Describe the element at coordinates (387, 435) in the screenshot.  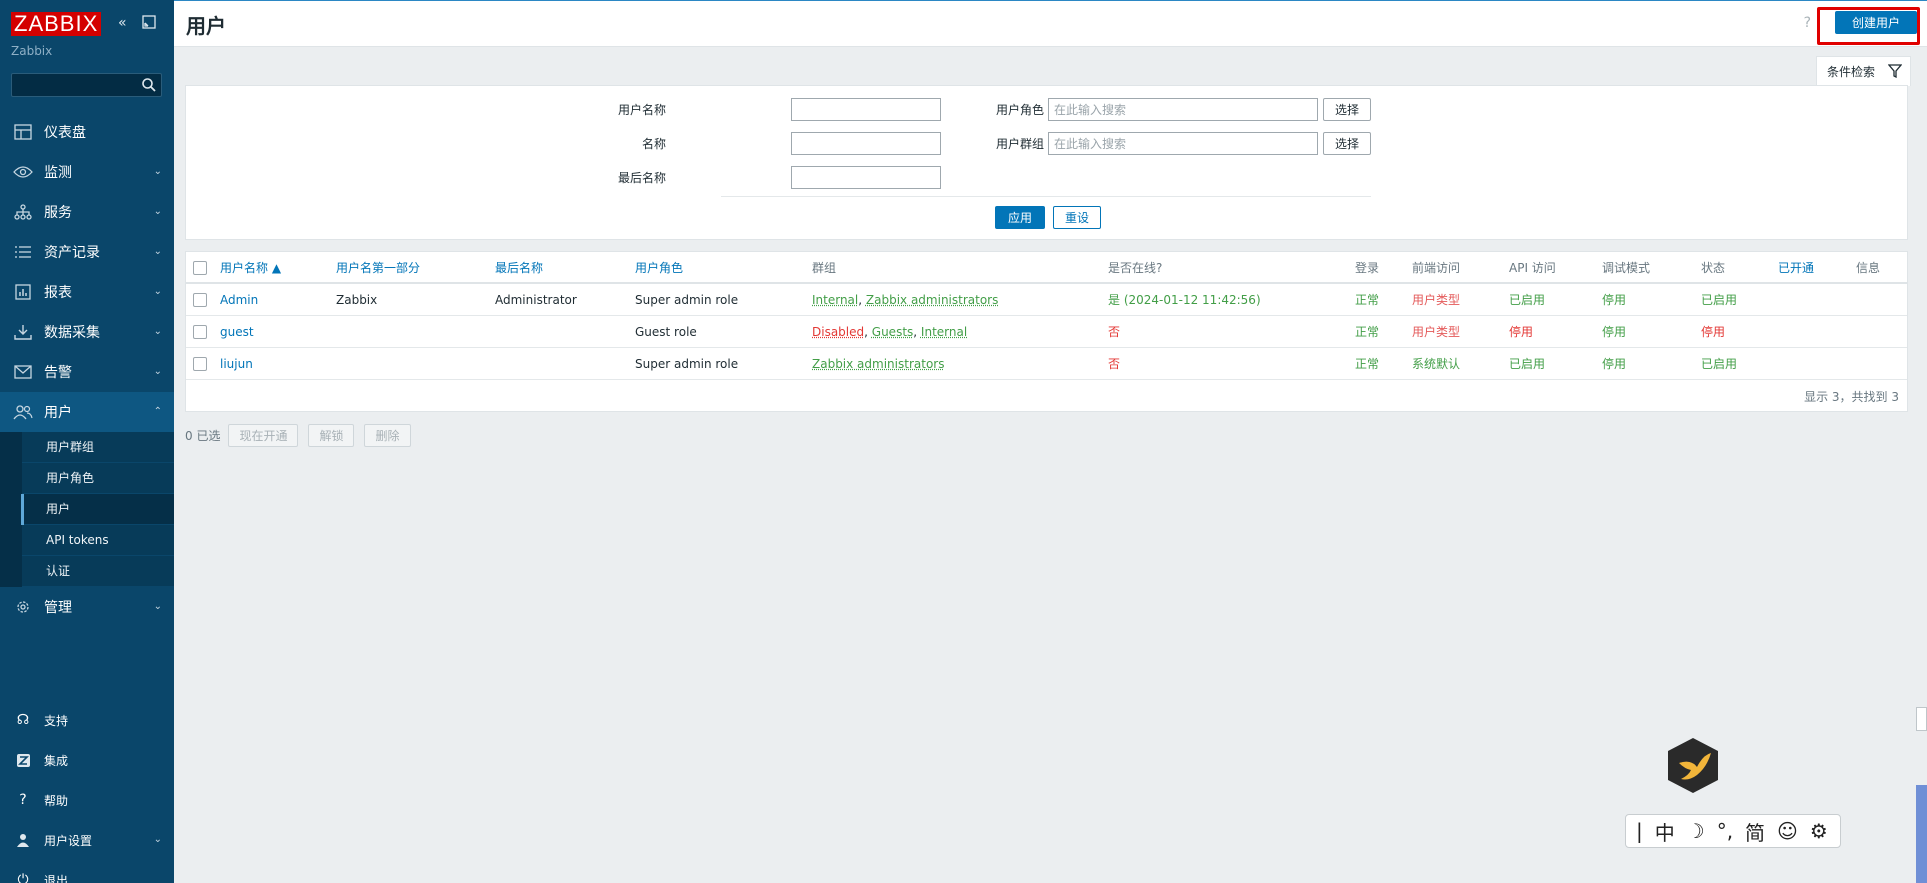
I see `delete-button: 删除` at that location.